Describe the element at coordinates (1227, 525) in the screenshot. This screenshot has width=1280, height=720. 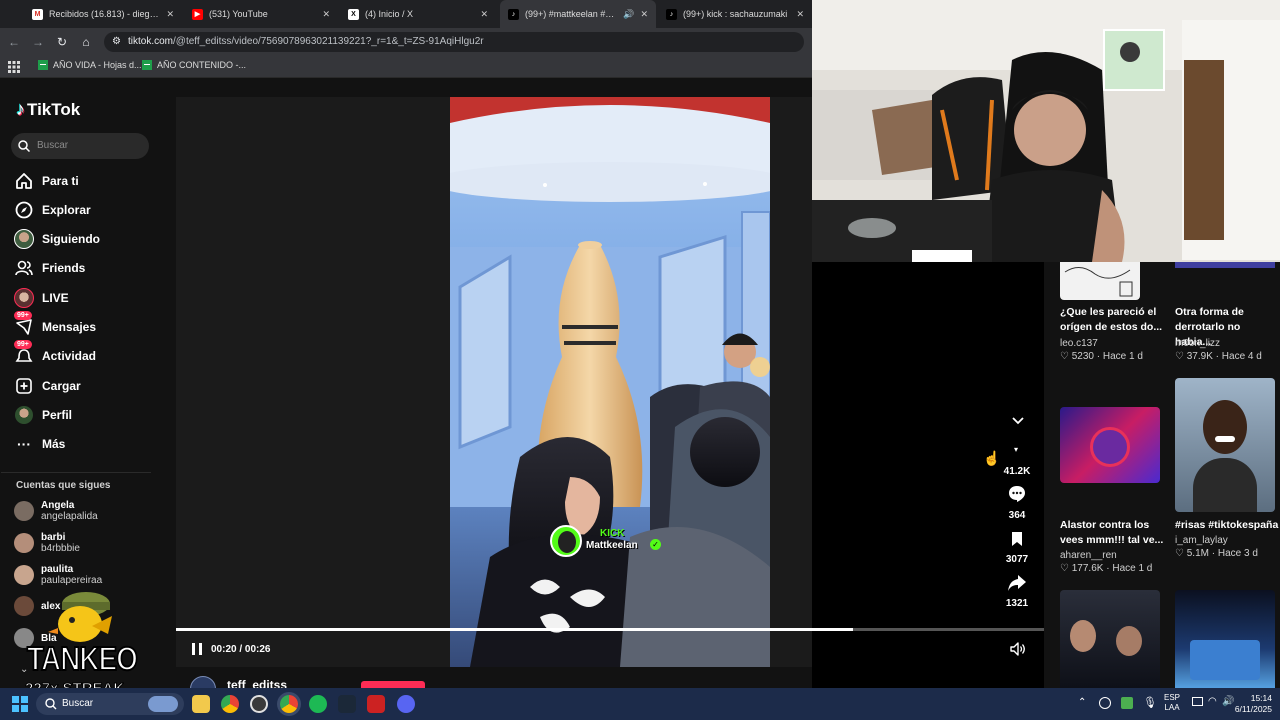
I see `video-title: #risas #tiktokespaña` at that location.